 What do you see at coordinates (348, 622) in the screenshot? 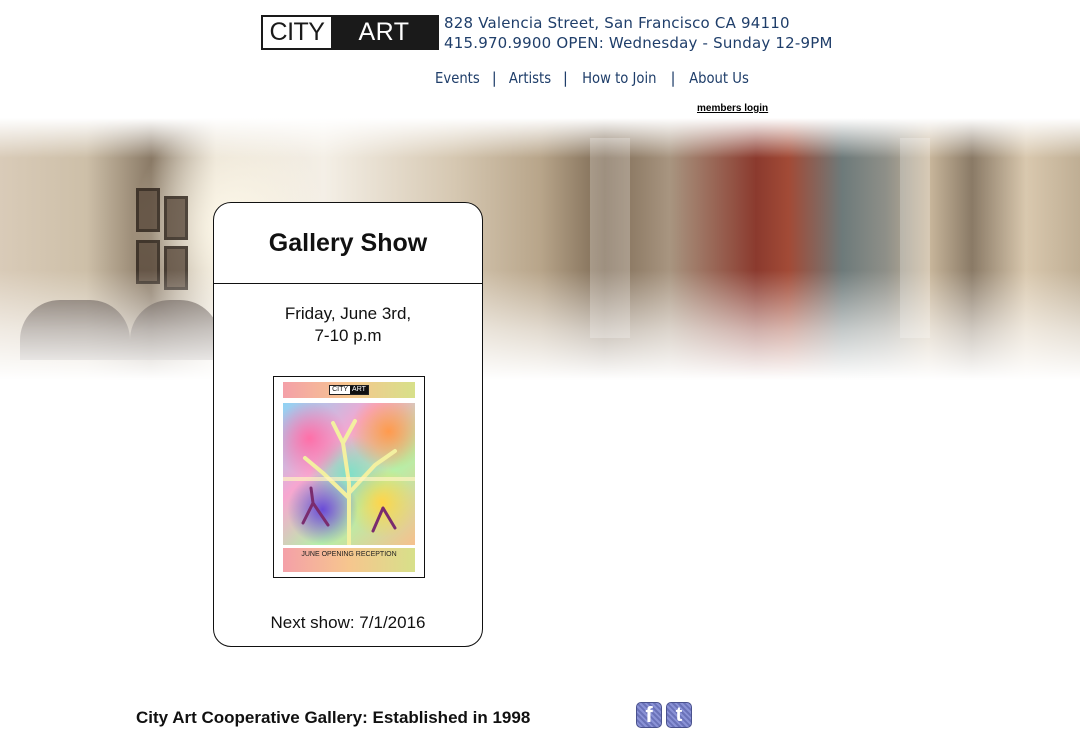
I see `next-show-text: Next show: 7/1/2016` at bounding box center [348, 622].